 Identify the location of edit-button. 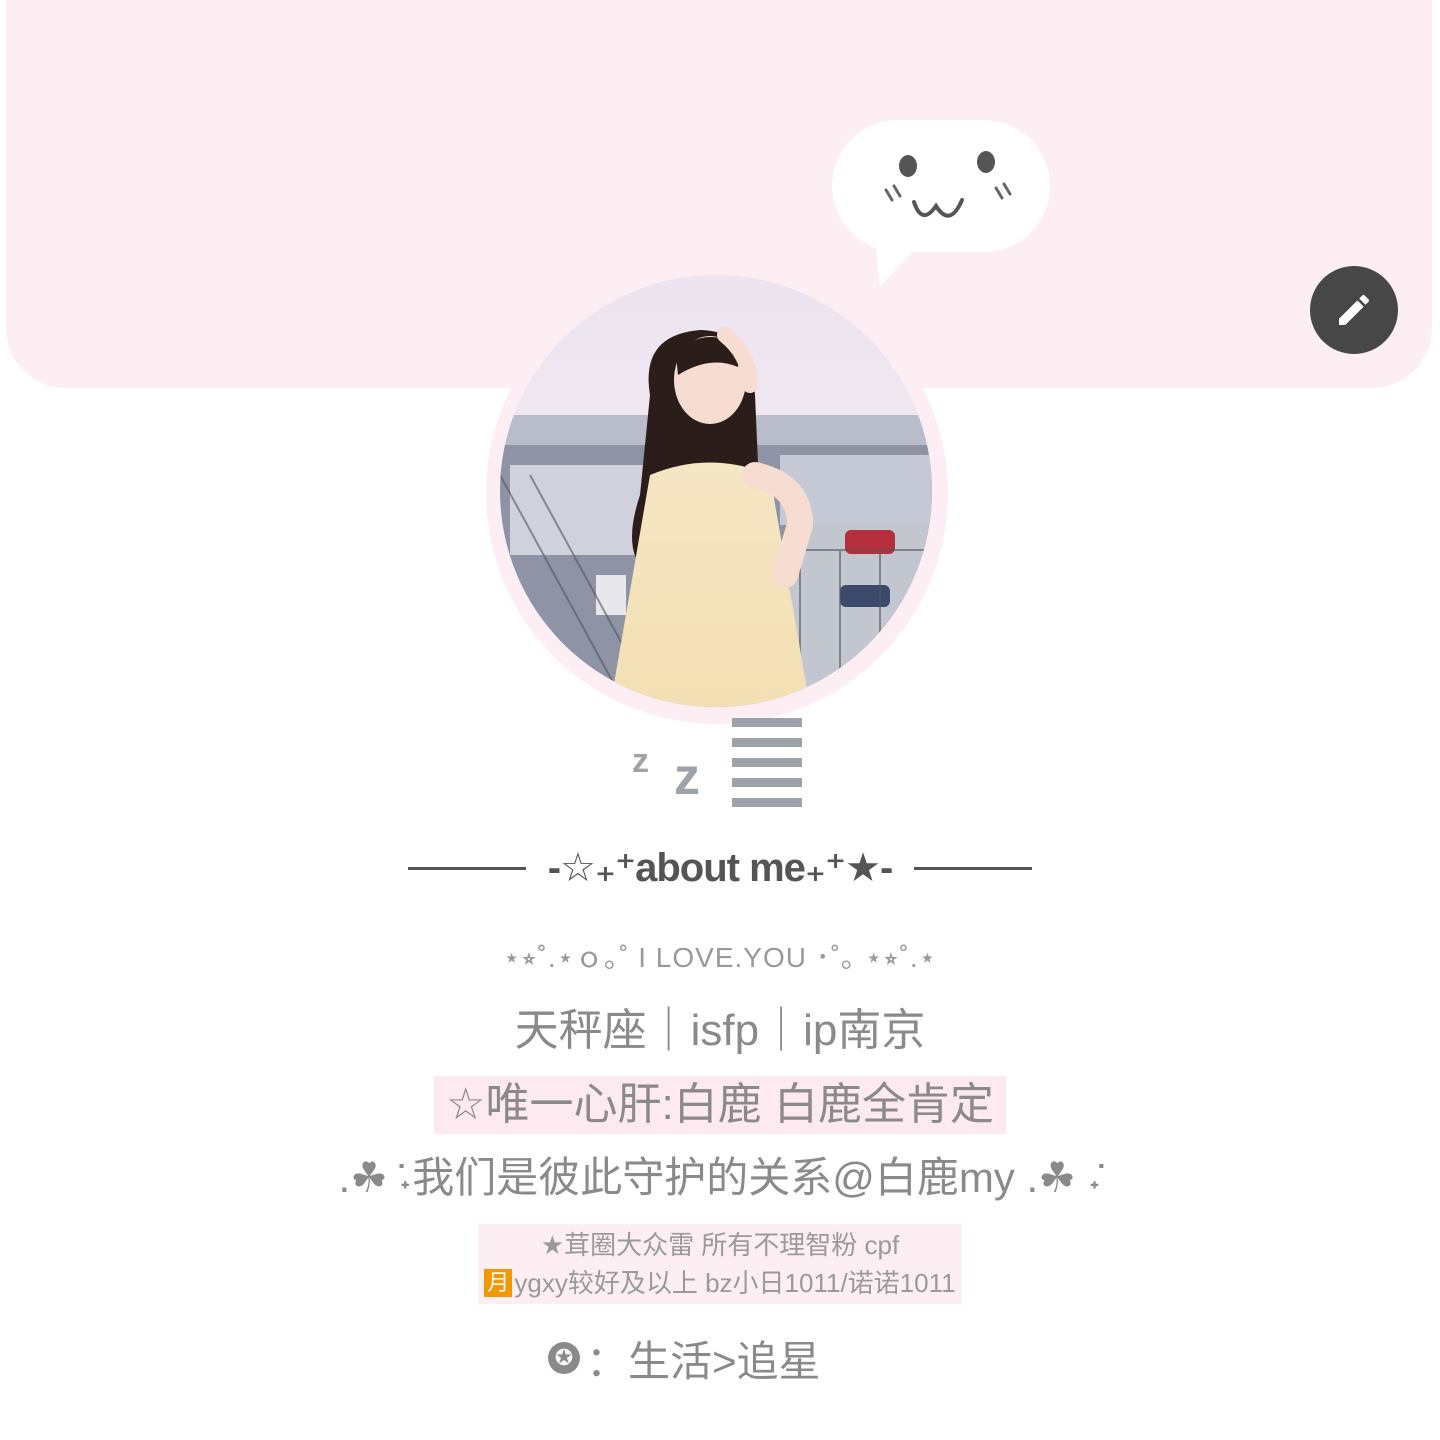
(1354, 310).